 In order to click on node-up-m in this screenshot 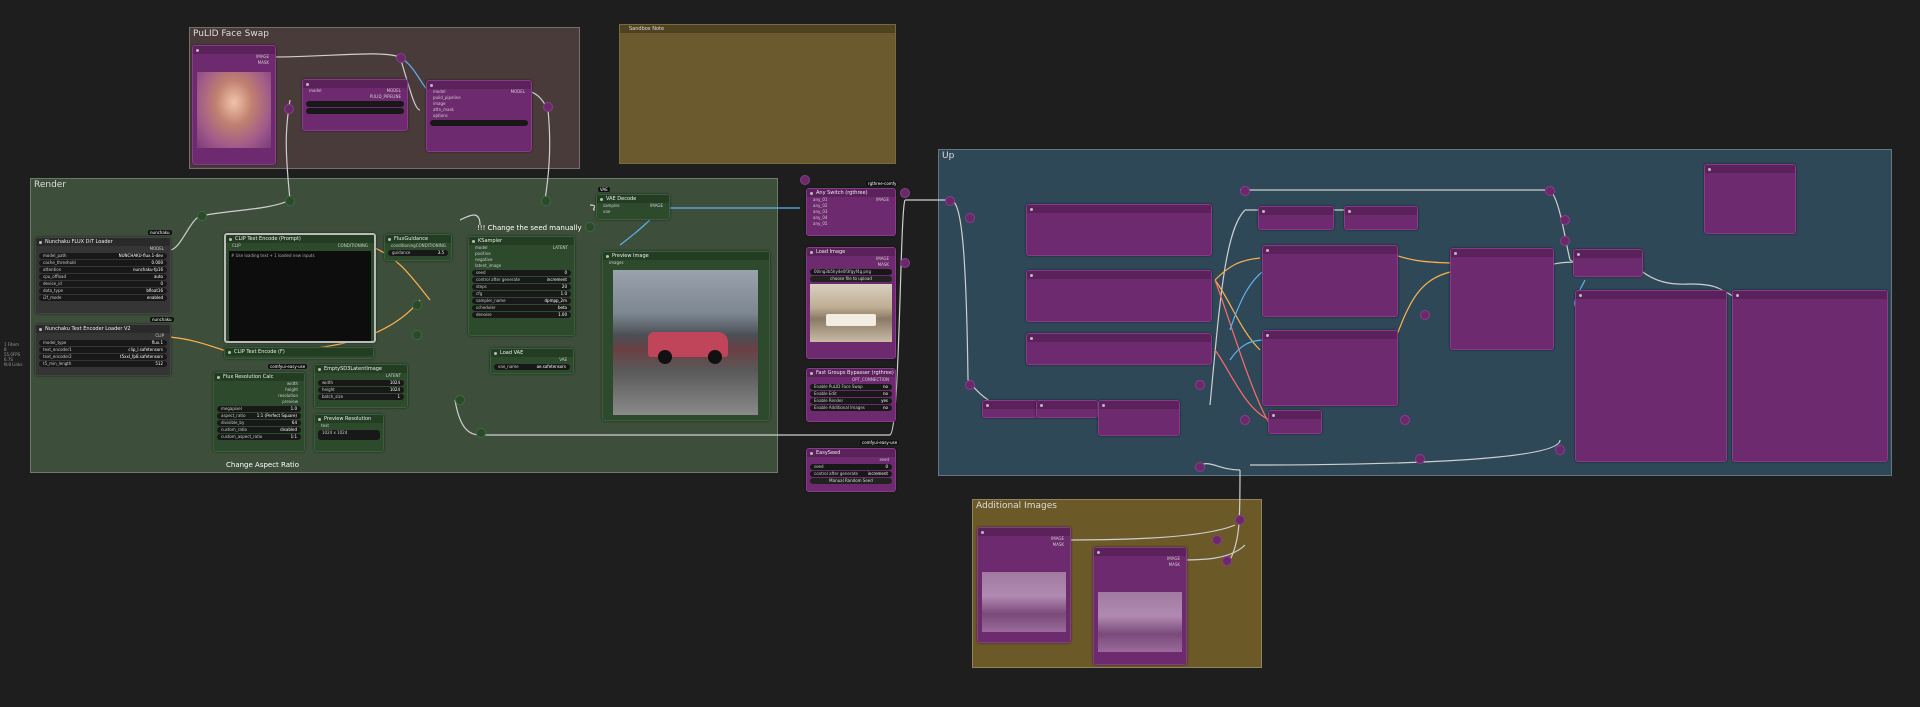, I will do `click(1010, 409)`.